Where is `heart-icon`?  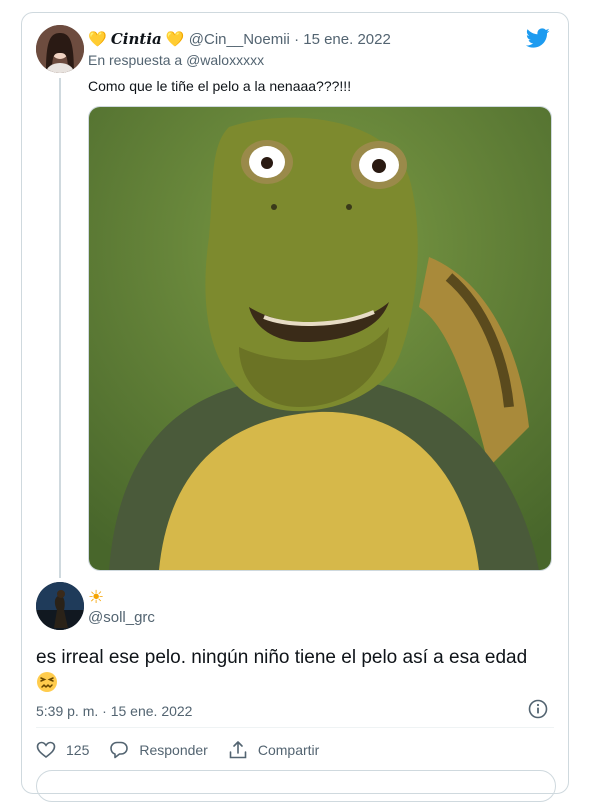 heart-icon is located at coordinates (46, 750).